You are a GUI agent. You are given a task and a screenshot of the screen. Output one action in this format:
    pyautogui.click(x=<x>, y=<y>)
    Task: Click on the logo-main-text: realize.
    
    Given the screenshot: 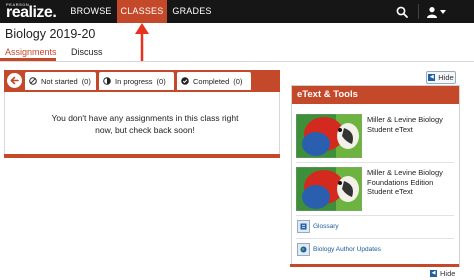 What is the action you would take?
    pyautogui.click(x=31, y=12)
    